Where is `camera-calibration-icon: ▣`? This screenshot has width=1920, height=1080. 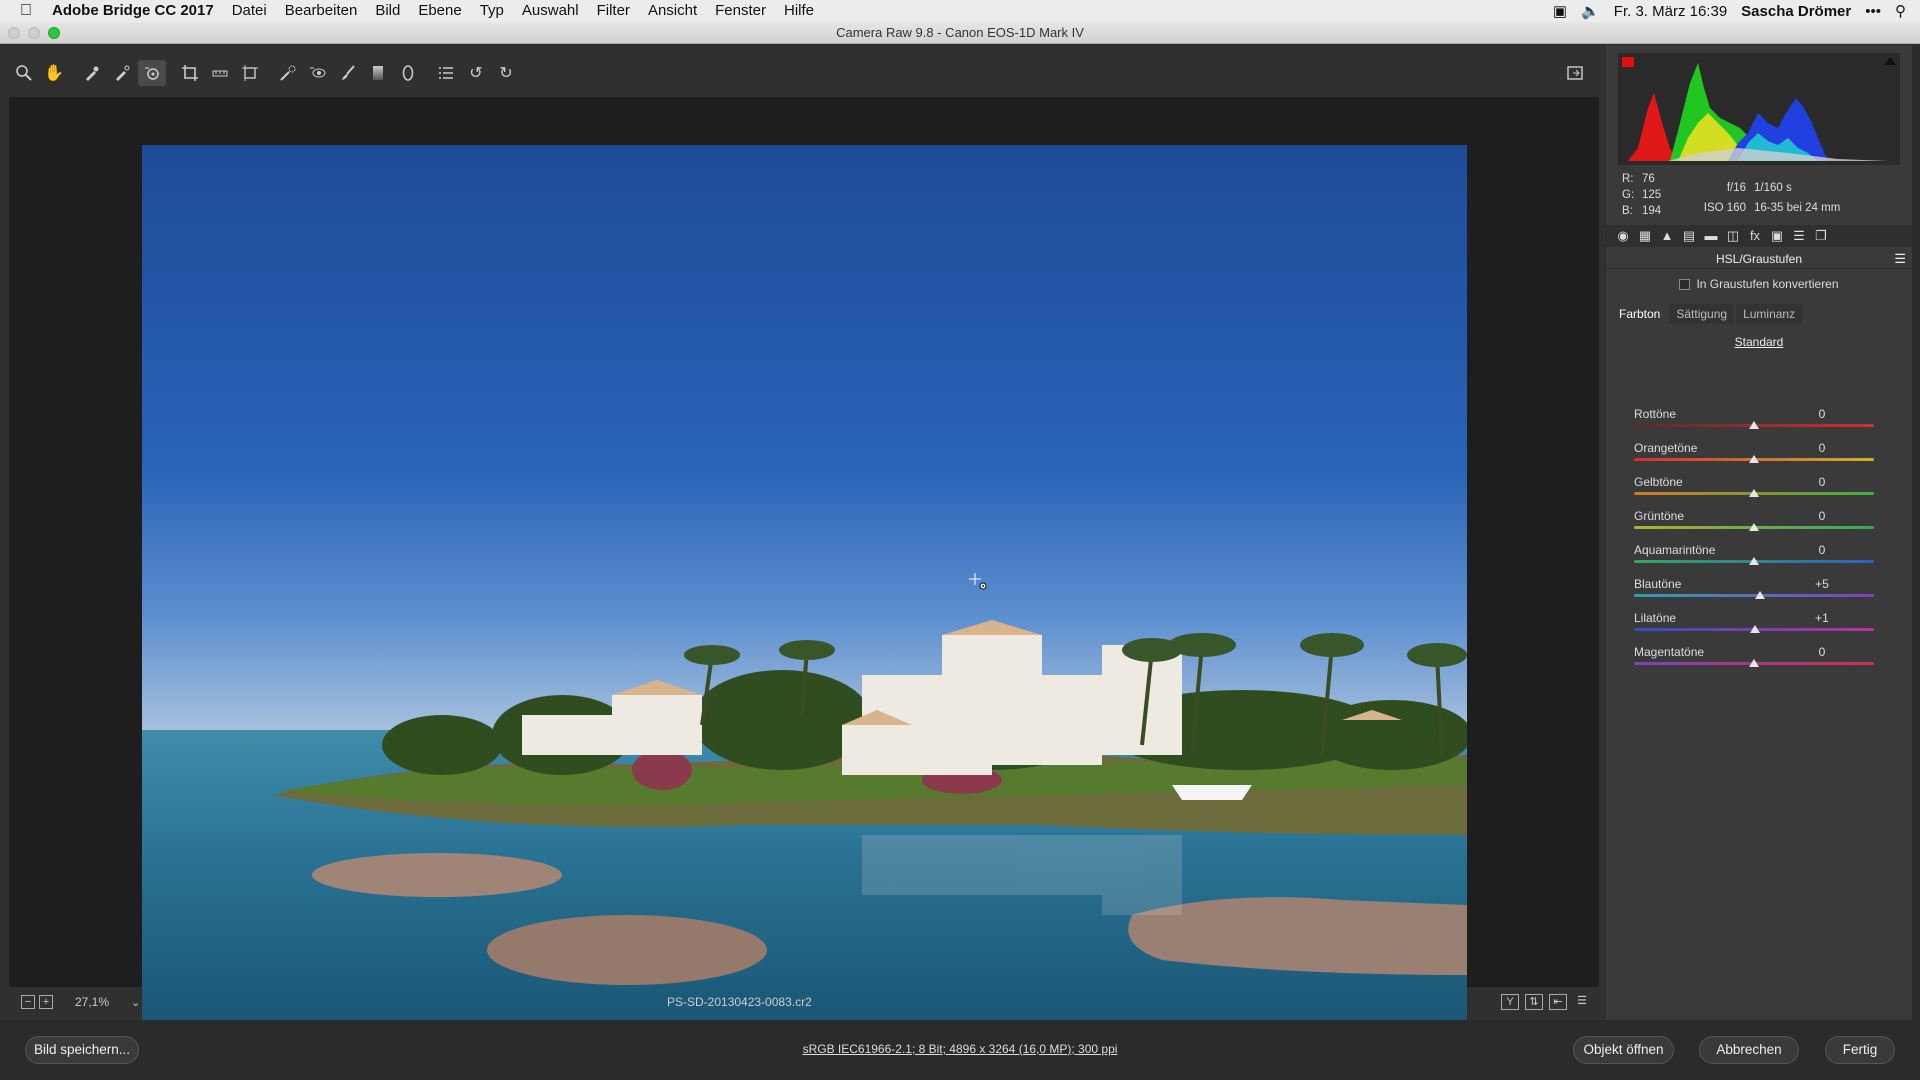 camera-calibration-icon: ▣ is located at coordinates (1777, 236).